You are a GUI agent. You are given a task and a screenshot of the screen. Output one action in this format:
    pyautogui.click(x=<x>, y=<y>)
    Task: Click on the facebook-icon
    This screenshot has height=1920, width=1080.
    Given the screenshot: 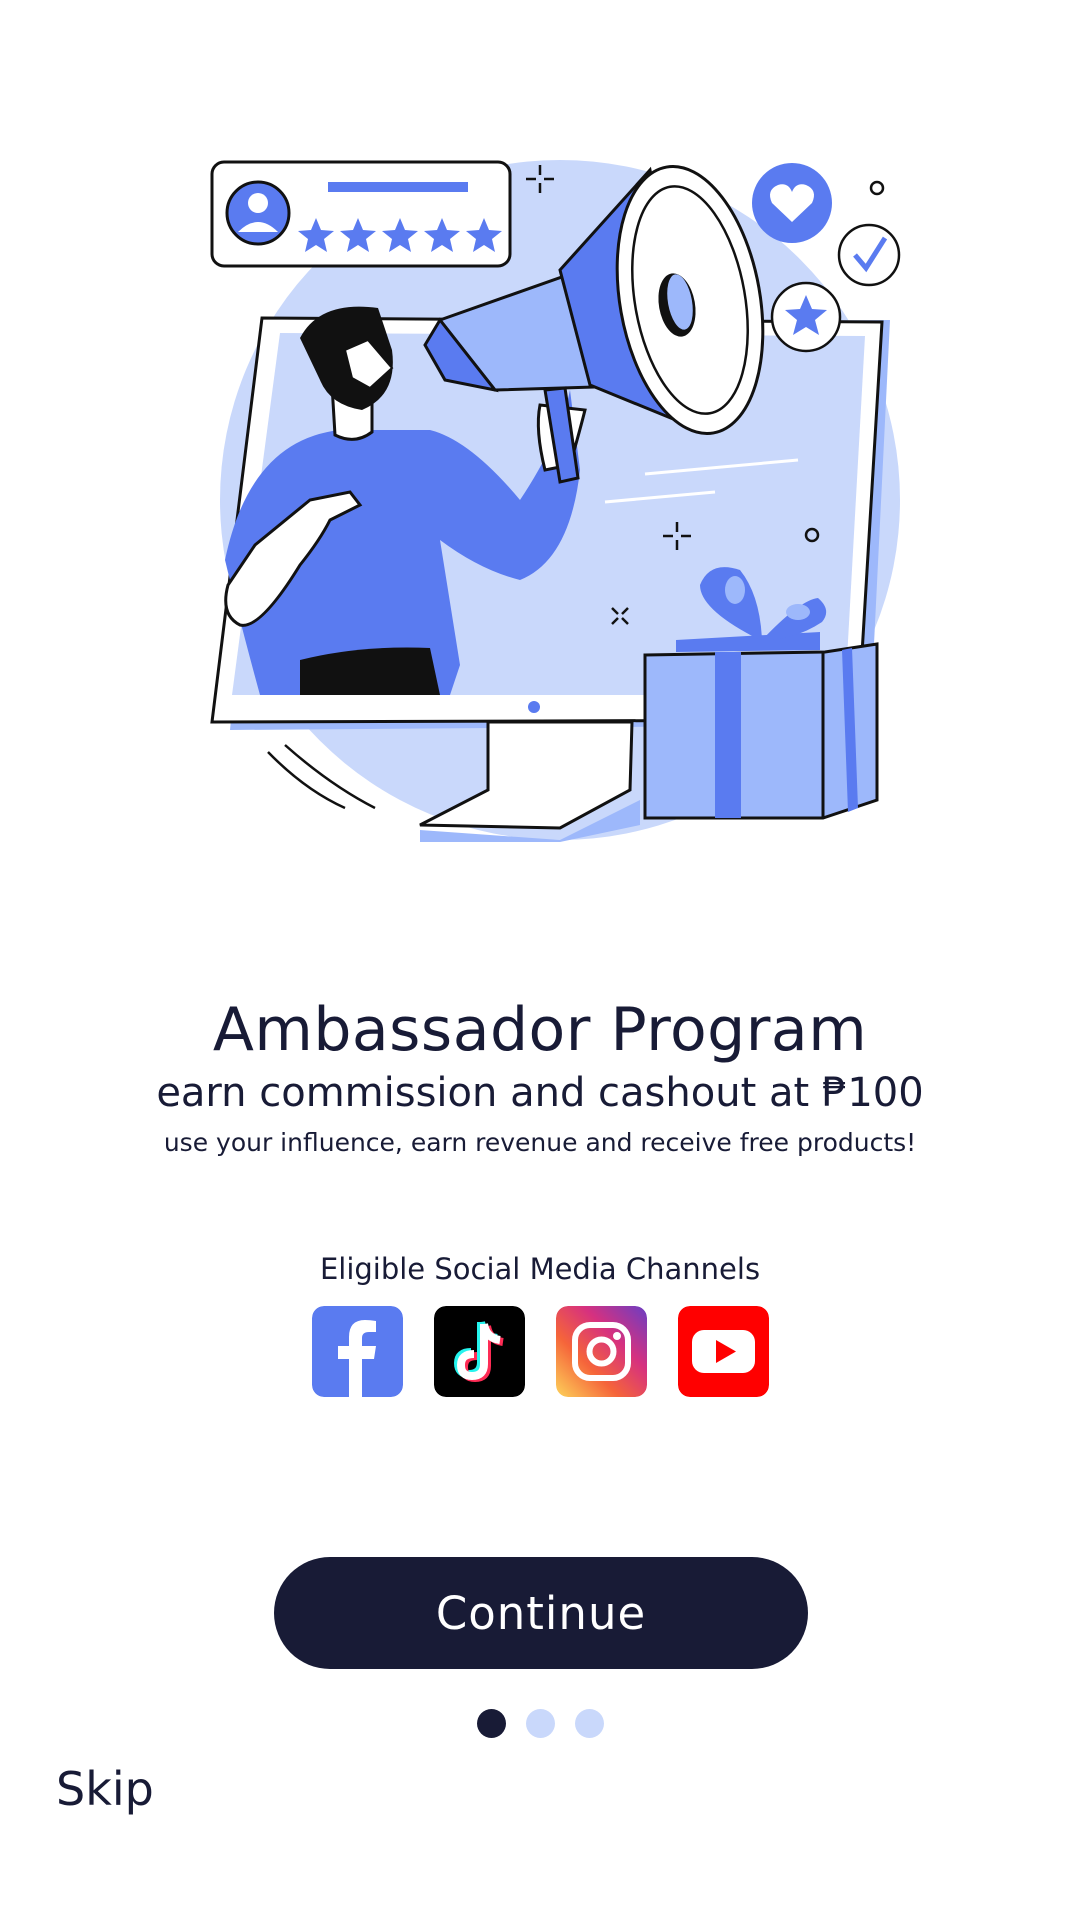 What is the action you would take?
    pyautogui.click(x=357, y=1351)
    